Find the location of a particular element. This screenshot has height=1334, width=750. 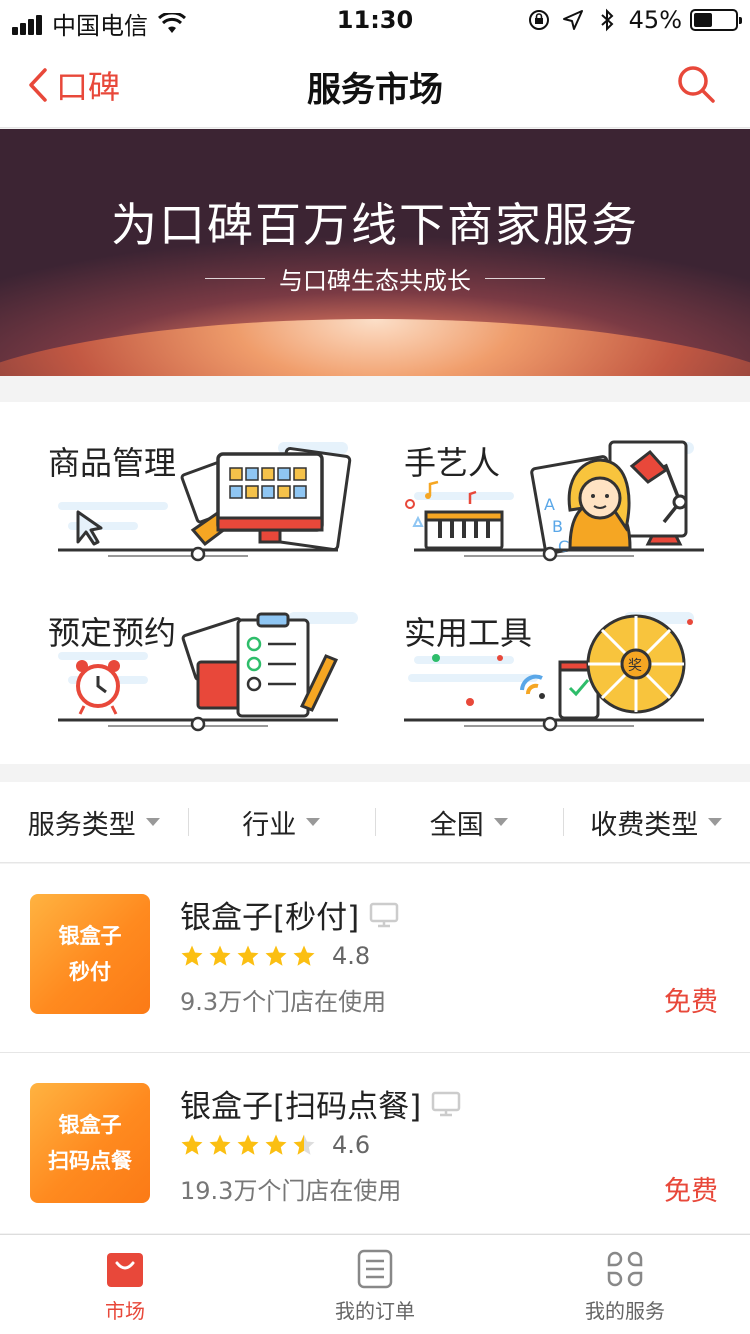

rating-value: 4.6 is located at coordinates (351, 1145).